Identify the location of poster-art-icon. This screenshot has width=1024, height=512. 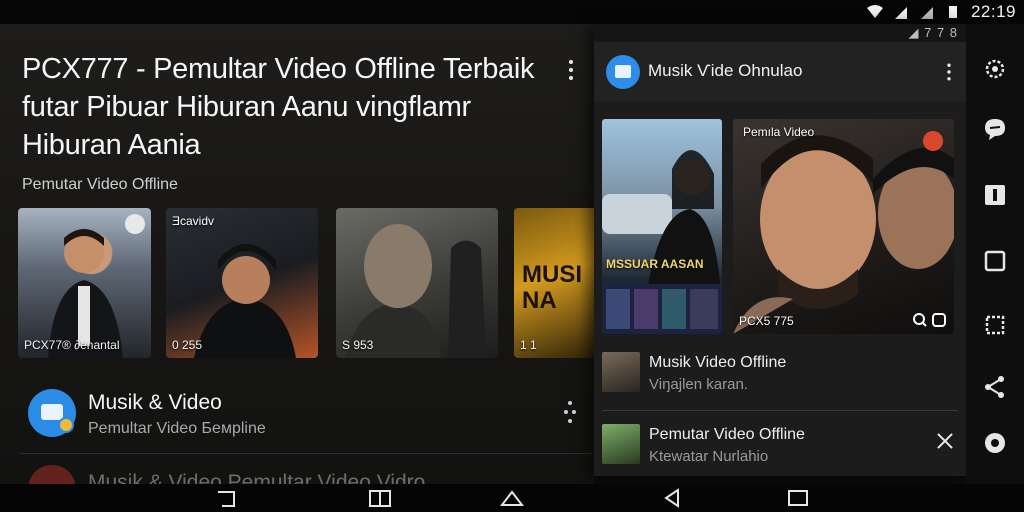
(662, 242).